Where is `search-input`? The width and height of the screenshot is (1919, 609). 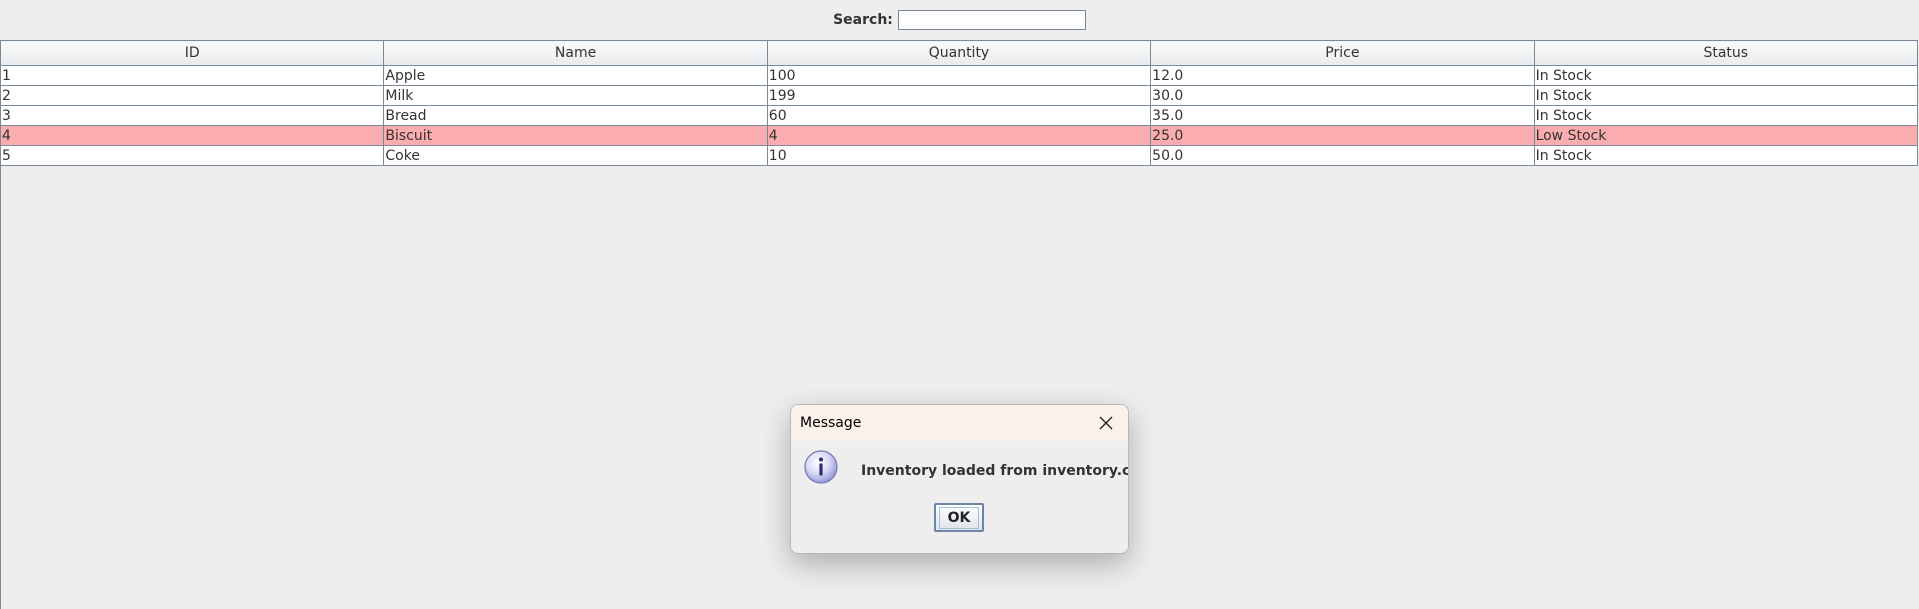 search-input is located at coordinates (991, 20).